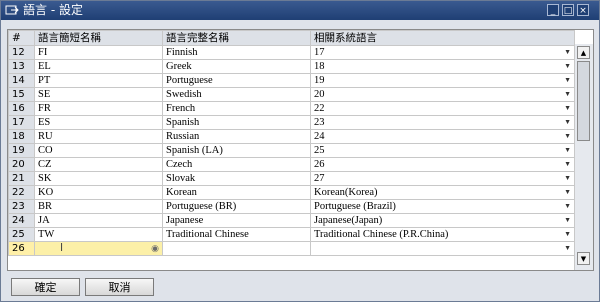 This screenshot has width=600, height=302. I want to click on scroll-up-icon: ▲, so click(583, 52).